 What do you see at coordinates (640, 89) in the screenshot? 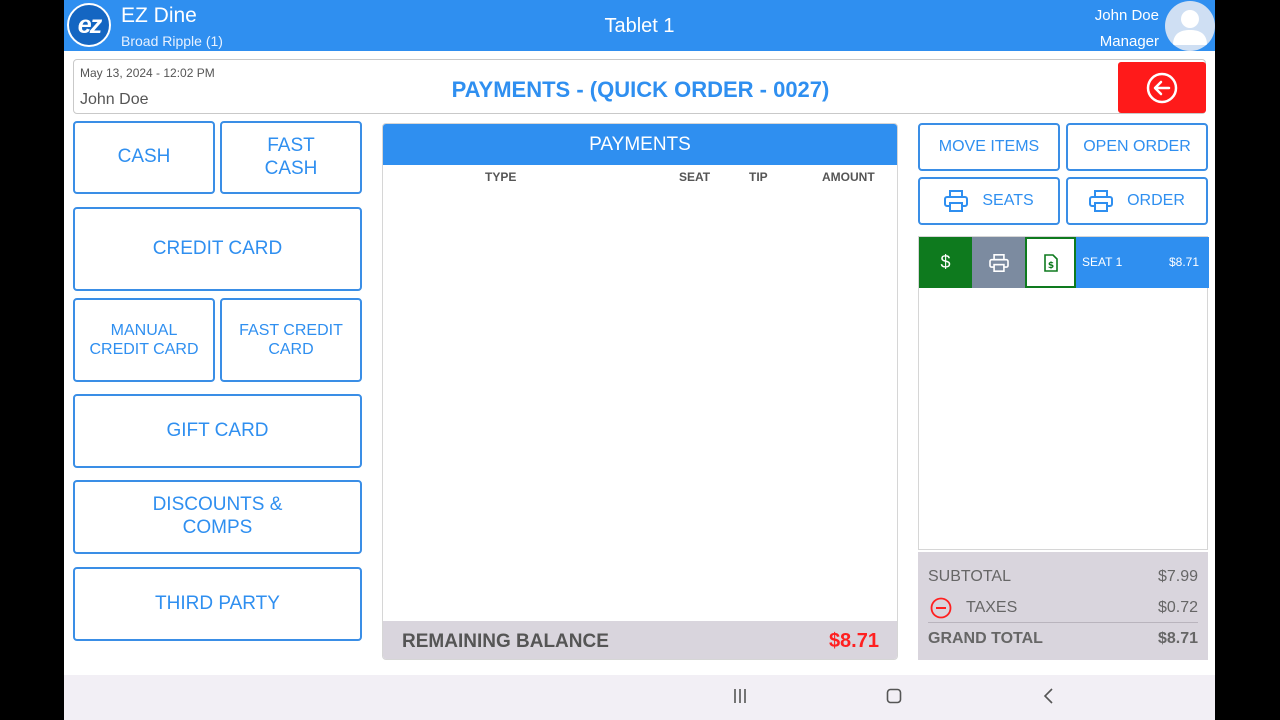
I see `page-title: PAYMENTS - (QUICK ORDER - 0027)` at bounding box center [640, 89].